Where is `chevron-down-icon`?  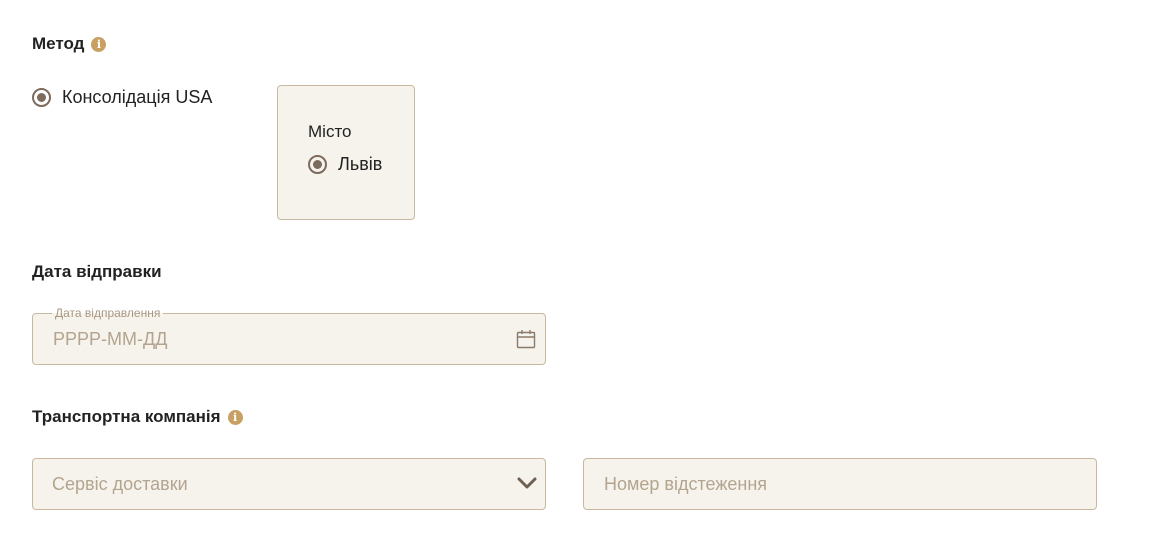
chevron-down-icon is located at coordinates (527, 483).